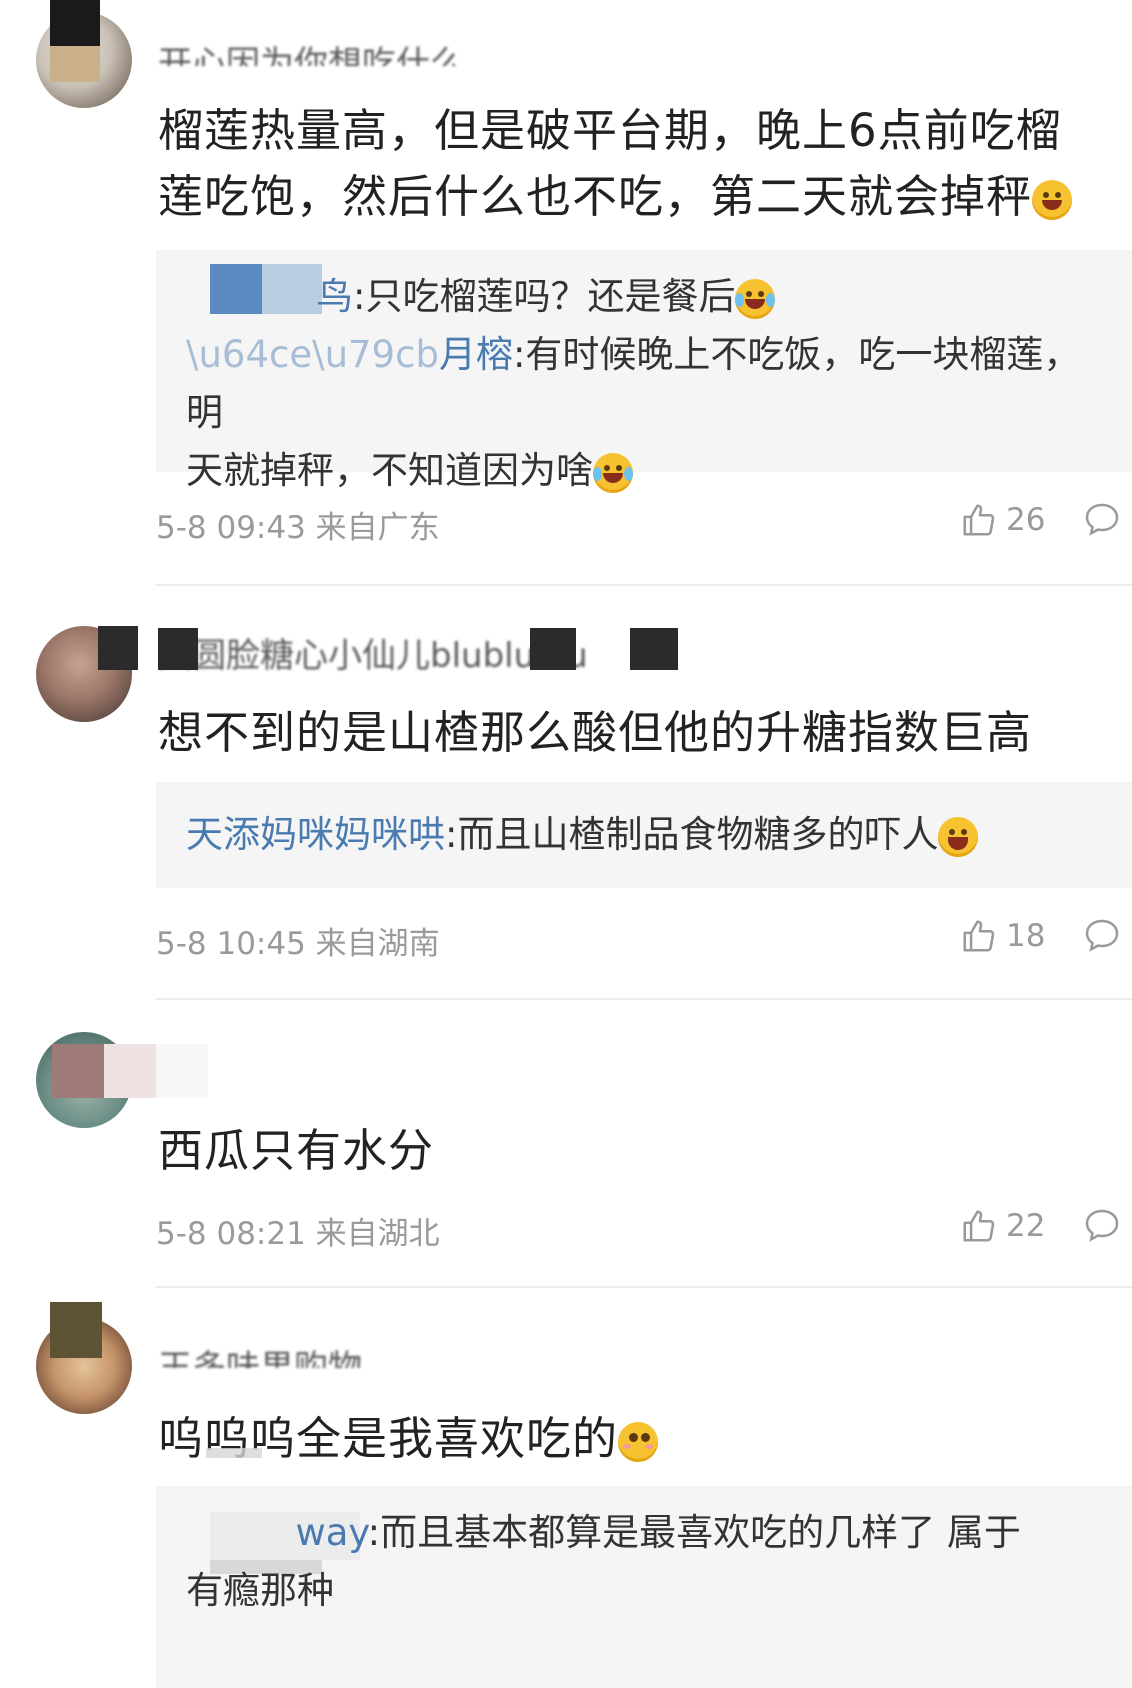 The image size is (1132, 1688). Describe the element at coordinates (315, 834) in the screenshot. I see `reply-username: 天添妈咪妈咪哄` at that location.